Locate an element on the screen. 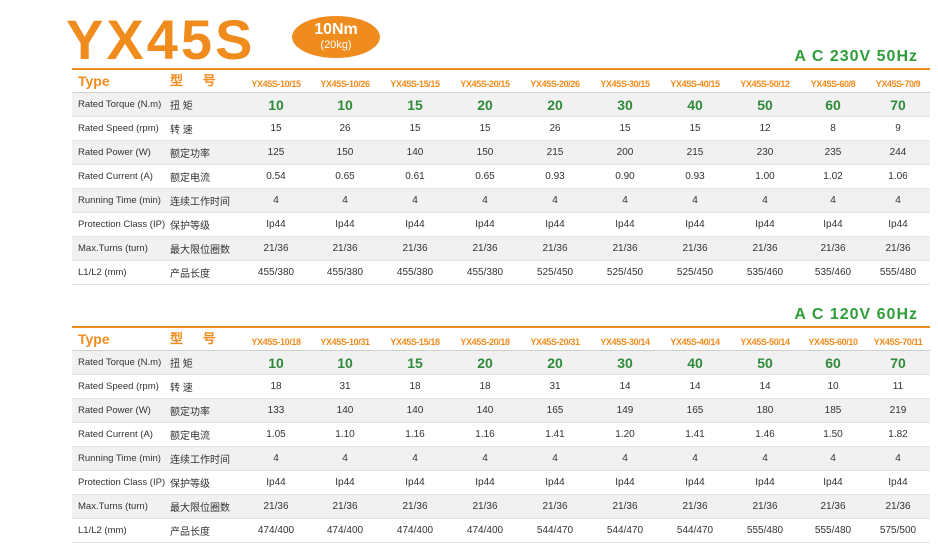 The width and height of the screenshot is (938, 554). table-cell: 474/400 is located at coordinates (485, 530).